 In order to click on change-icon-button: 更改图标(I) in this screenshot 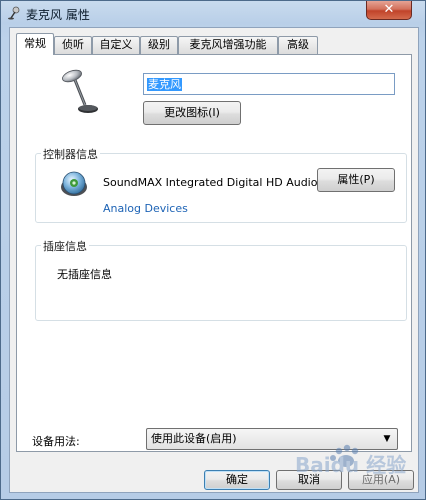, I will do `click(192, 113)`.